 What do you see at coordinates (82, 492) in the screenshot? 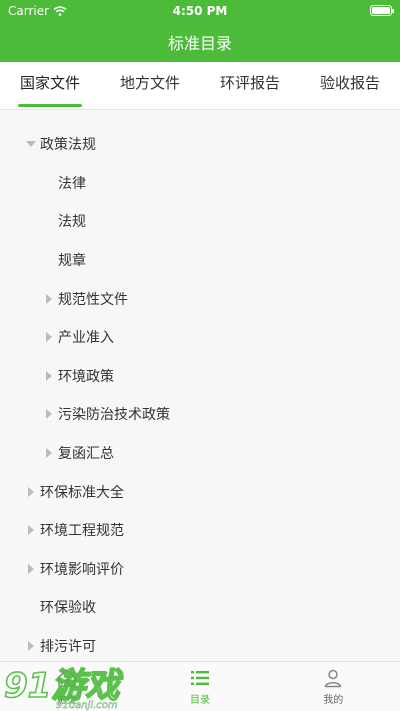
I see `tree-node-label: 环保标准大全` at bounding box center [82, 492].